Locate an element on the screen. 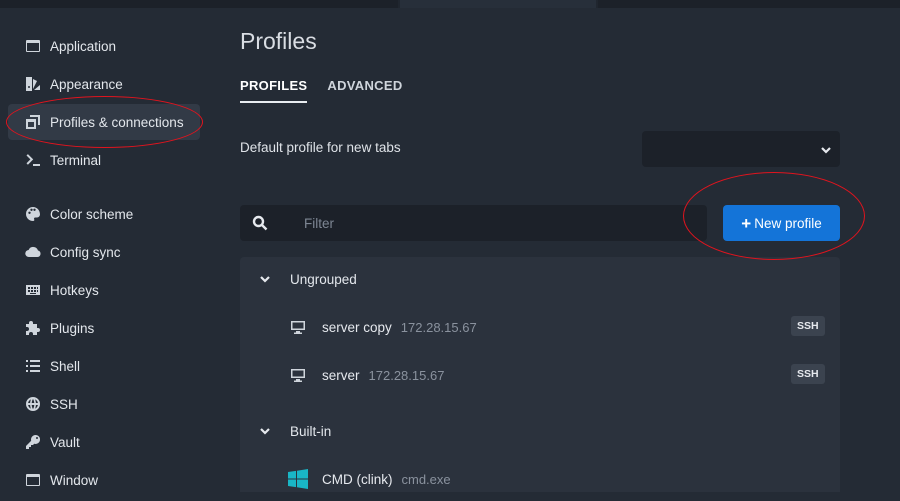 The image size is (900, 501). sidebar-item-ssh: SSH is located at coordinates (104, 404).